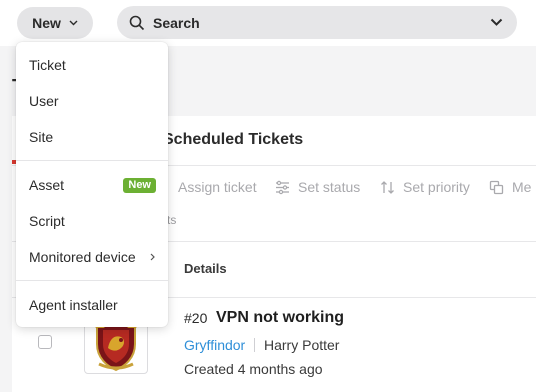 The image size is (536, 392). Describe the element at coordinates (137, 22) in the screenshot. I see `search-icon` at that location.